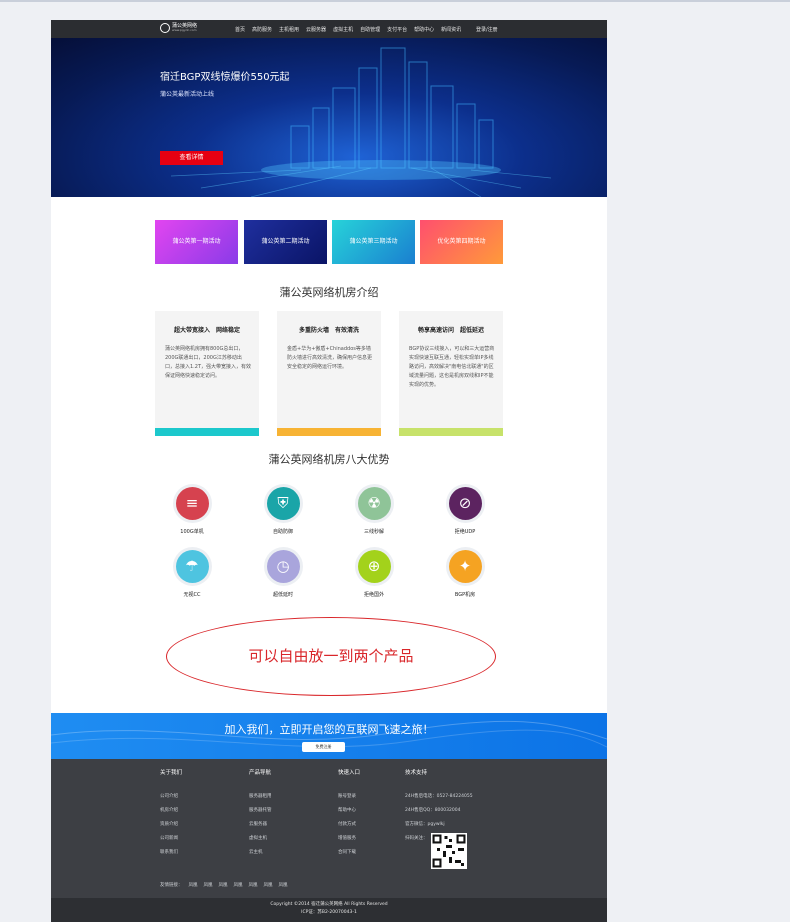 This screenshot has height=922, width=790. I want to click on advantage-label: 100G单机, so click(192, 532).